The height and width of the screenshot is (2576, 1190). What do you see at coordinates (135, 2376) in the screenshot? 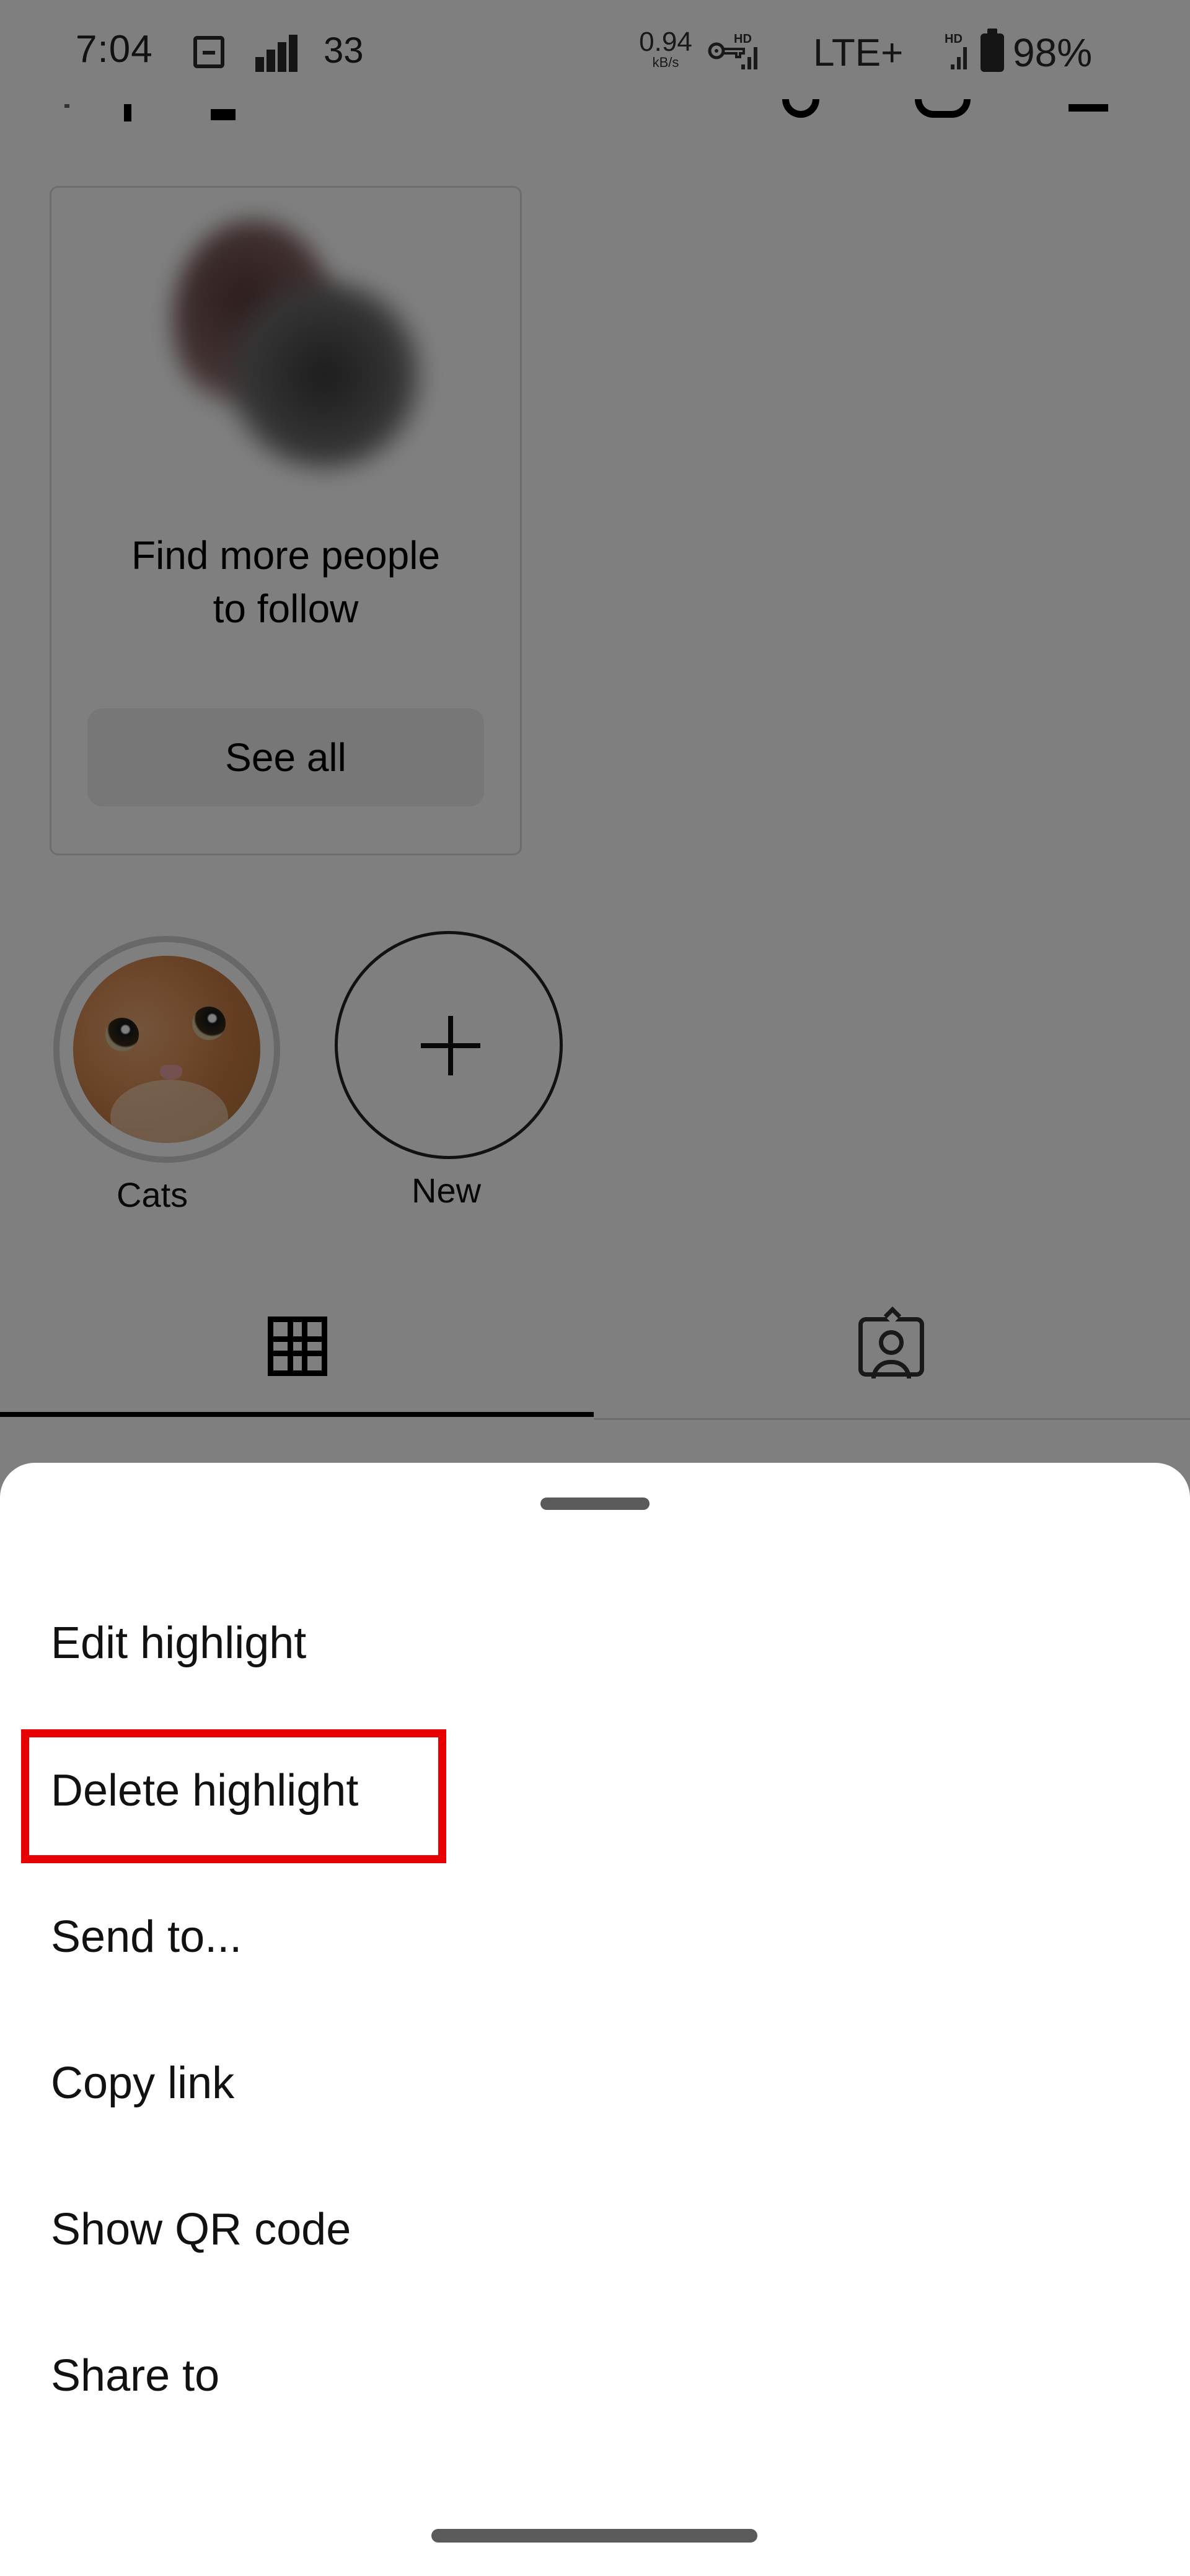
I see `menu-item-label: Share to` at bounding box center [135, 2376].